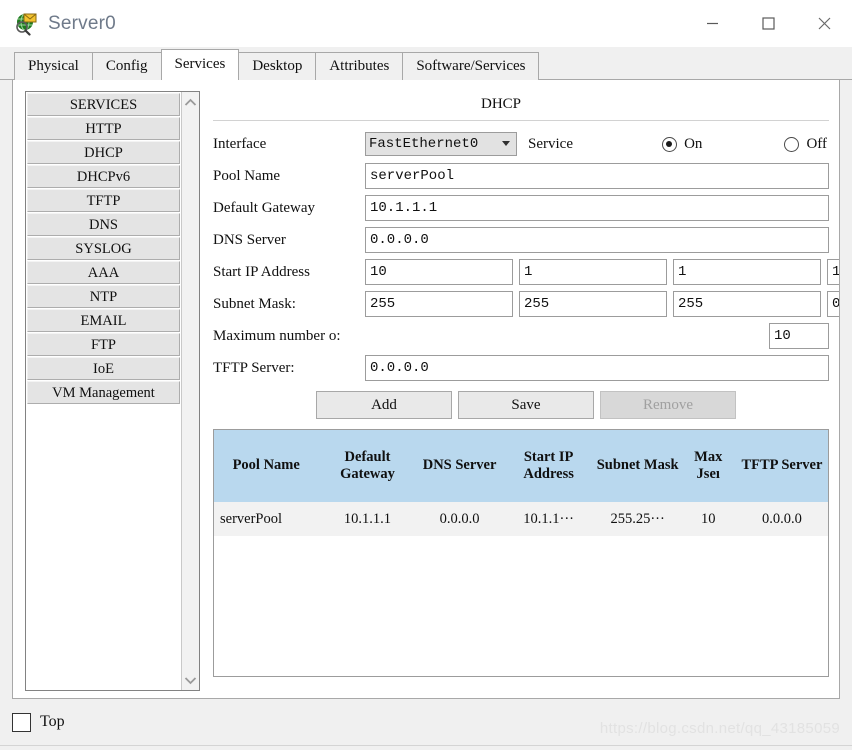 The height and width of the screenshot is (750, 852). What do you see at coordinates (103, 296) in the screenshot?
I see `sidebar-item-ntp: NTP` at bounding box center [103, 296].